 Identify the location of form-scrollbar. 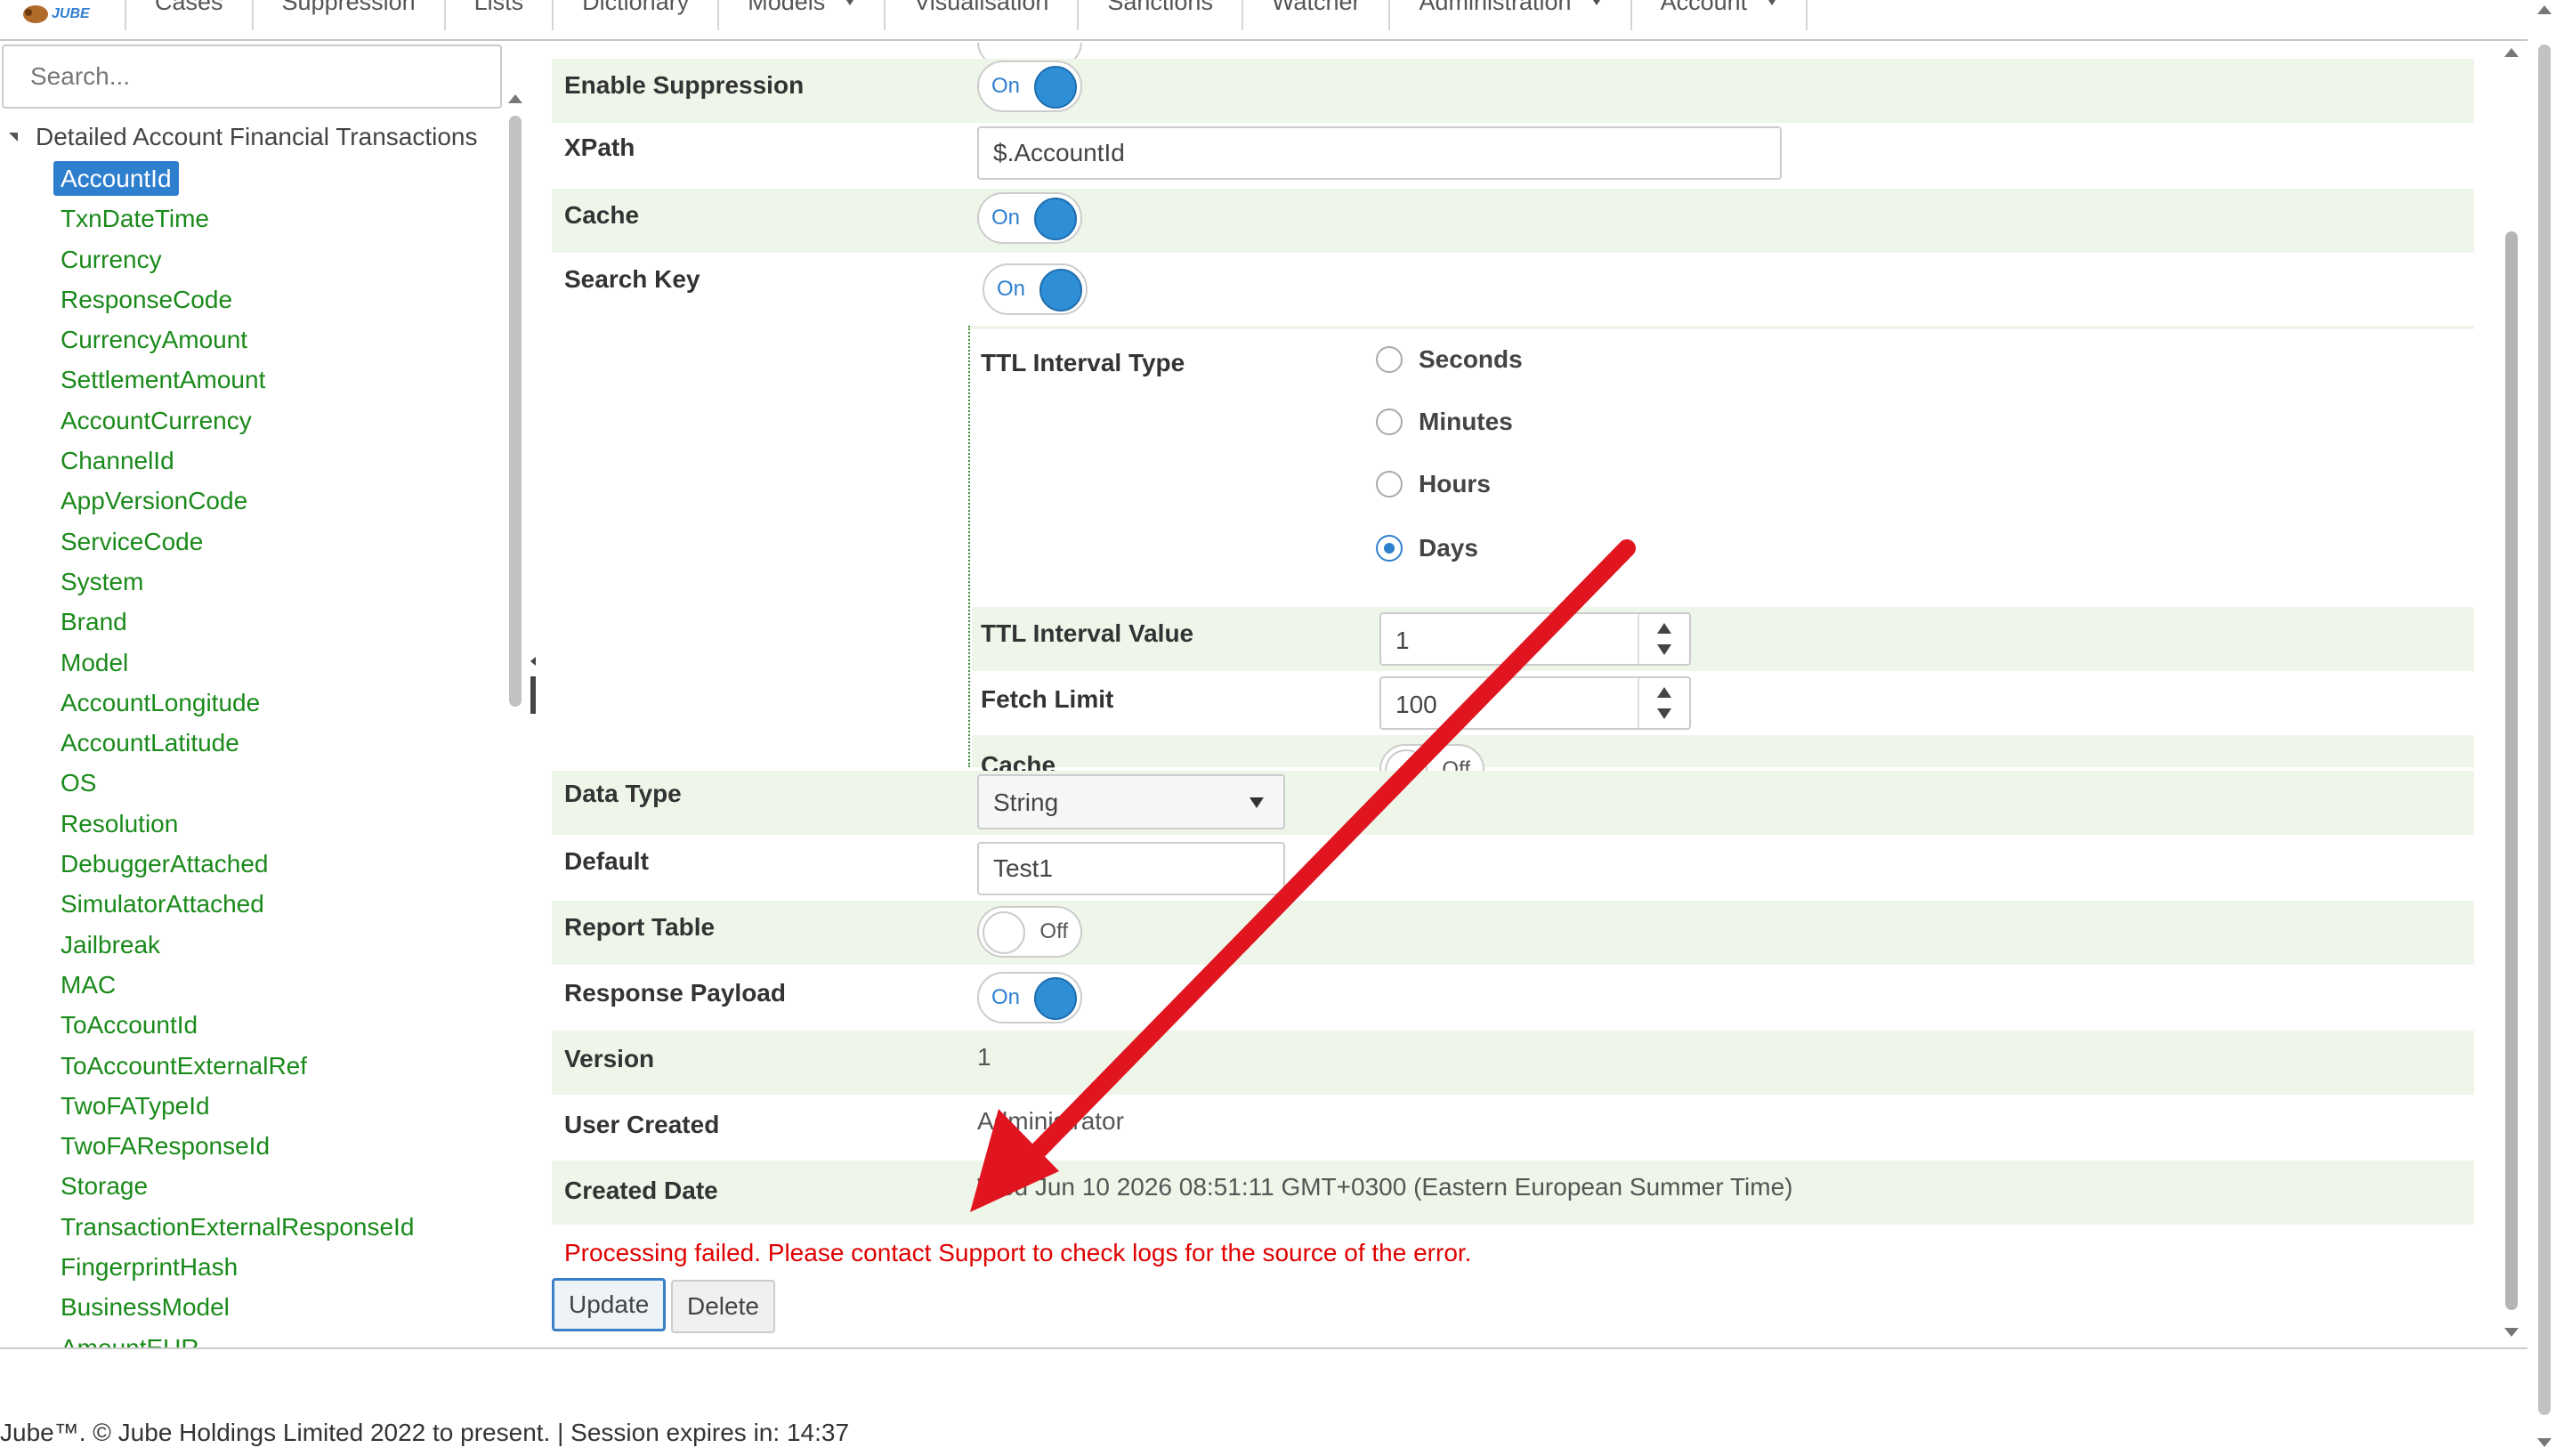
(2511, 696).